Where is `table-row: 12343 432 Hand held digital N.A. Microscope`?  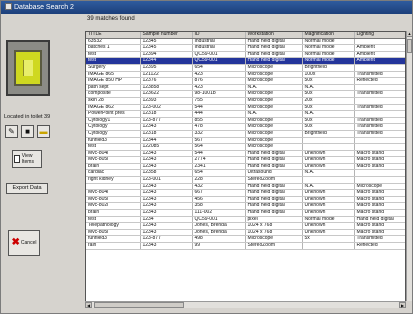 table-row: 12343 432 Hand held digital N.A. Microscope is located at coordinates (245, 187).